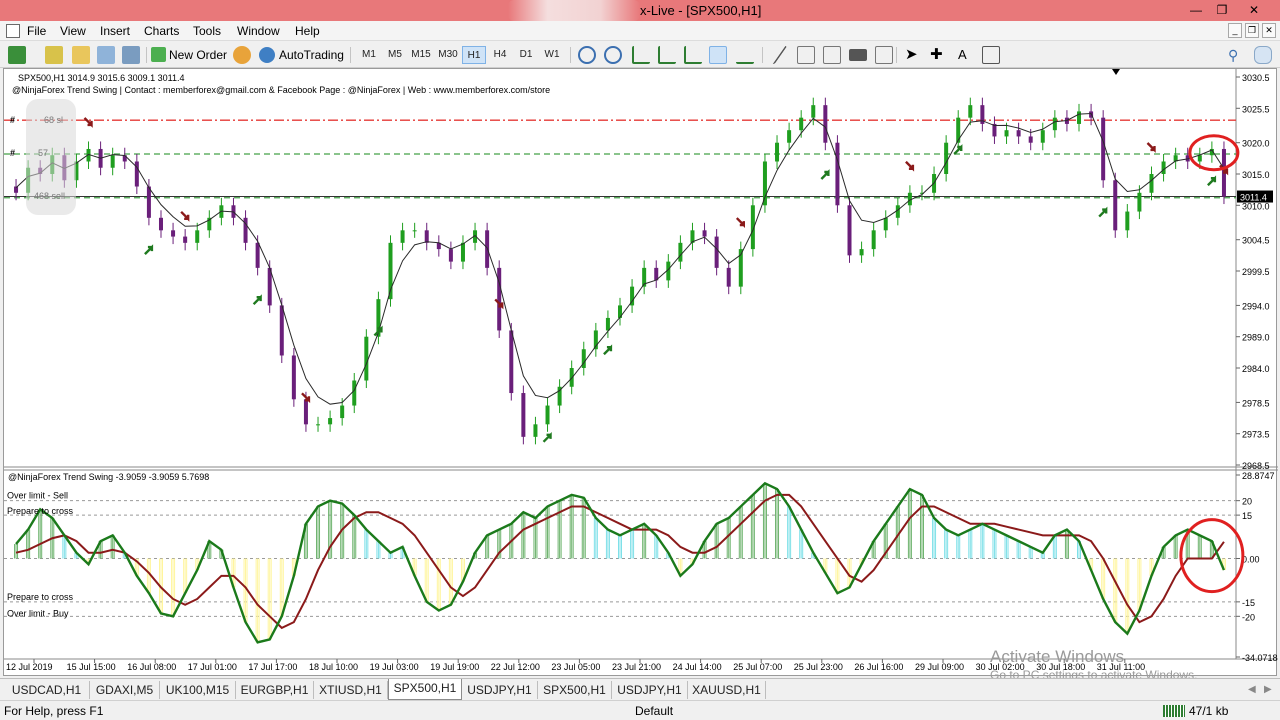 The image size is (1280, 720). What do you see at coordinates (421, 55) in the screenshot?
I see `timeframe-m15: M15` at bounding box center [421, 55].